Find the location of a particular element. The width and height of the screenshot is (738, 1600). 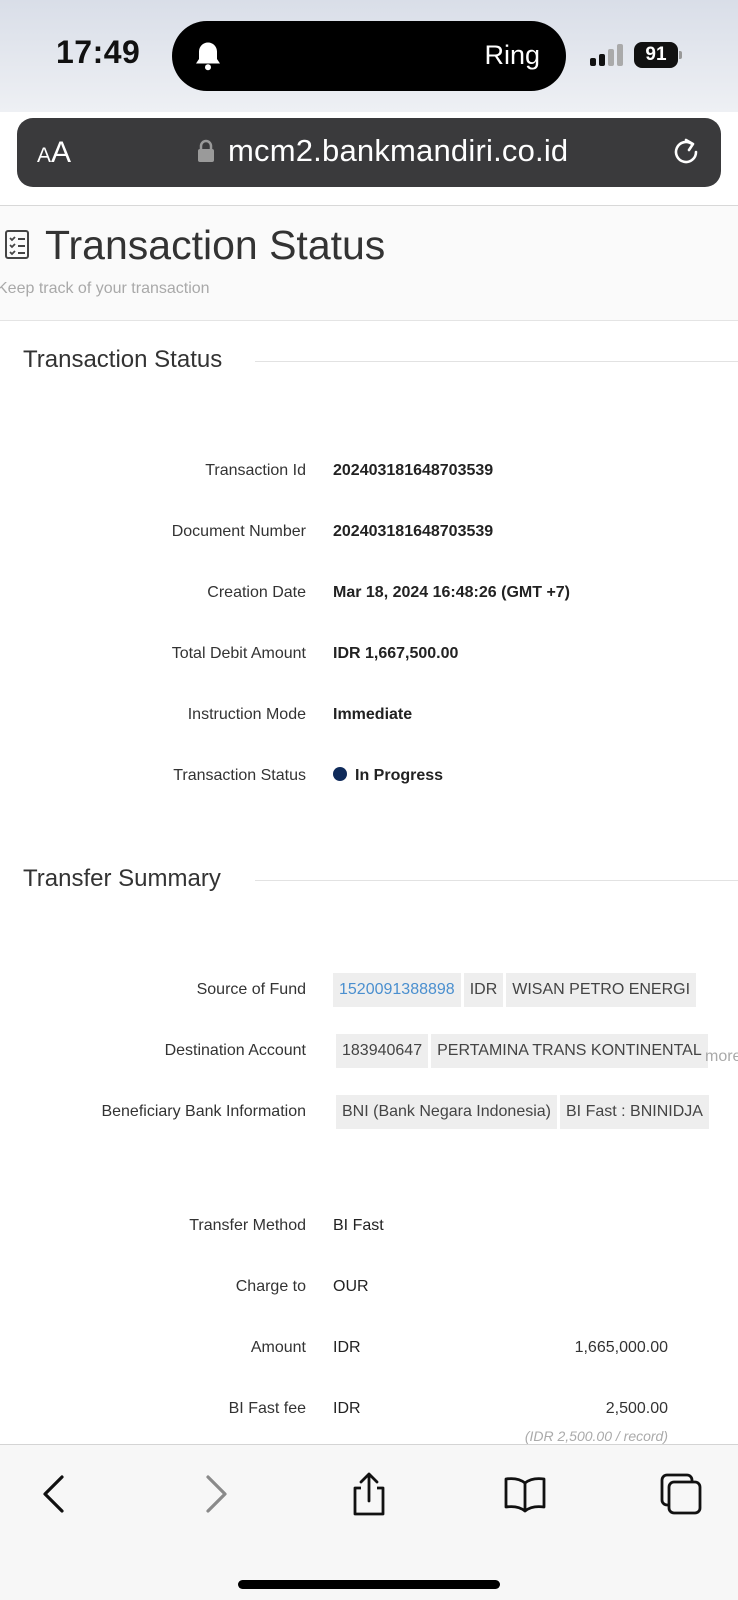

bell-icon is located at coordinates (208, 56).